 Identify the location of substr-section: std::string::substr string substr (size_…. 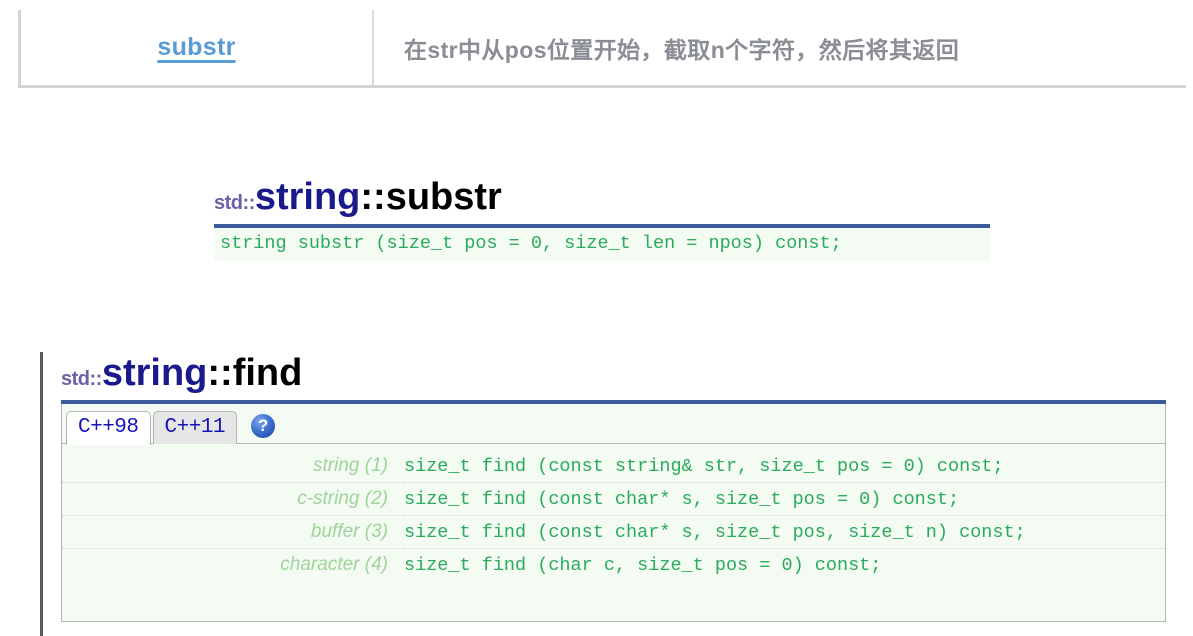
(602, 219).